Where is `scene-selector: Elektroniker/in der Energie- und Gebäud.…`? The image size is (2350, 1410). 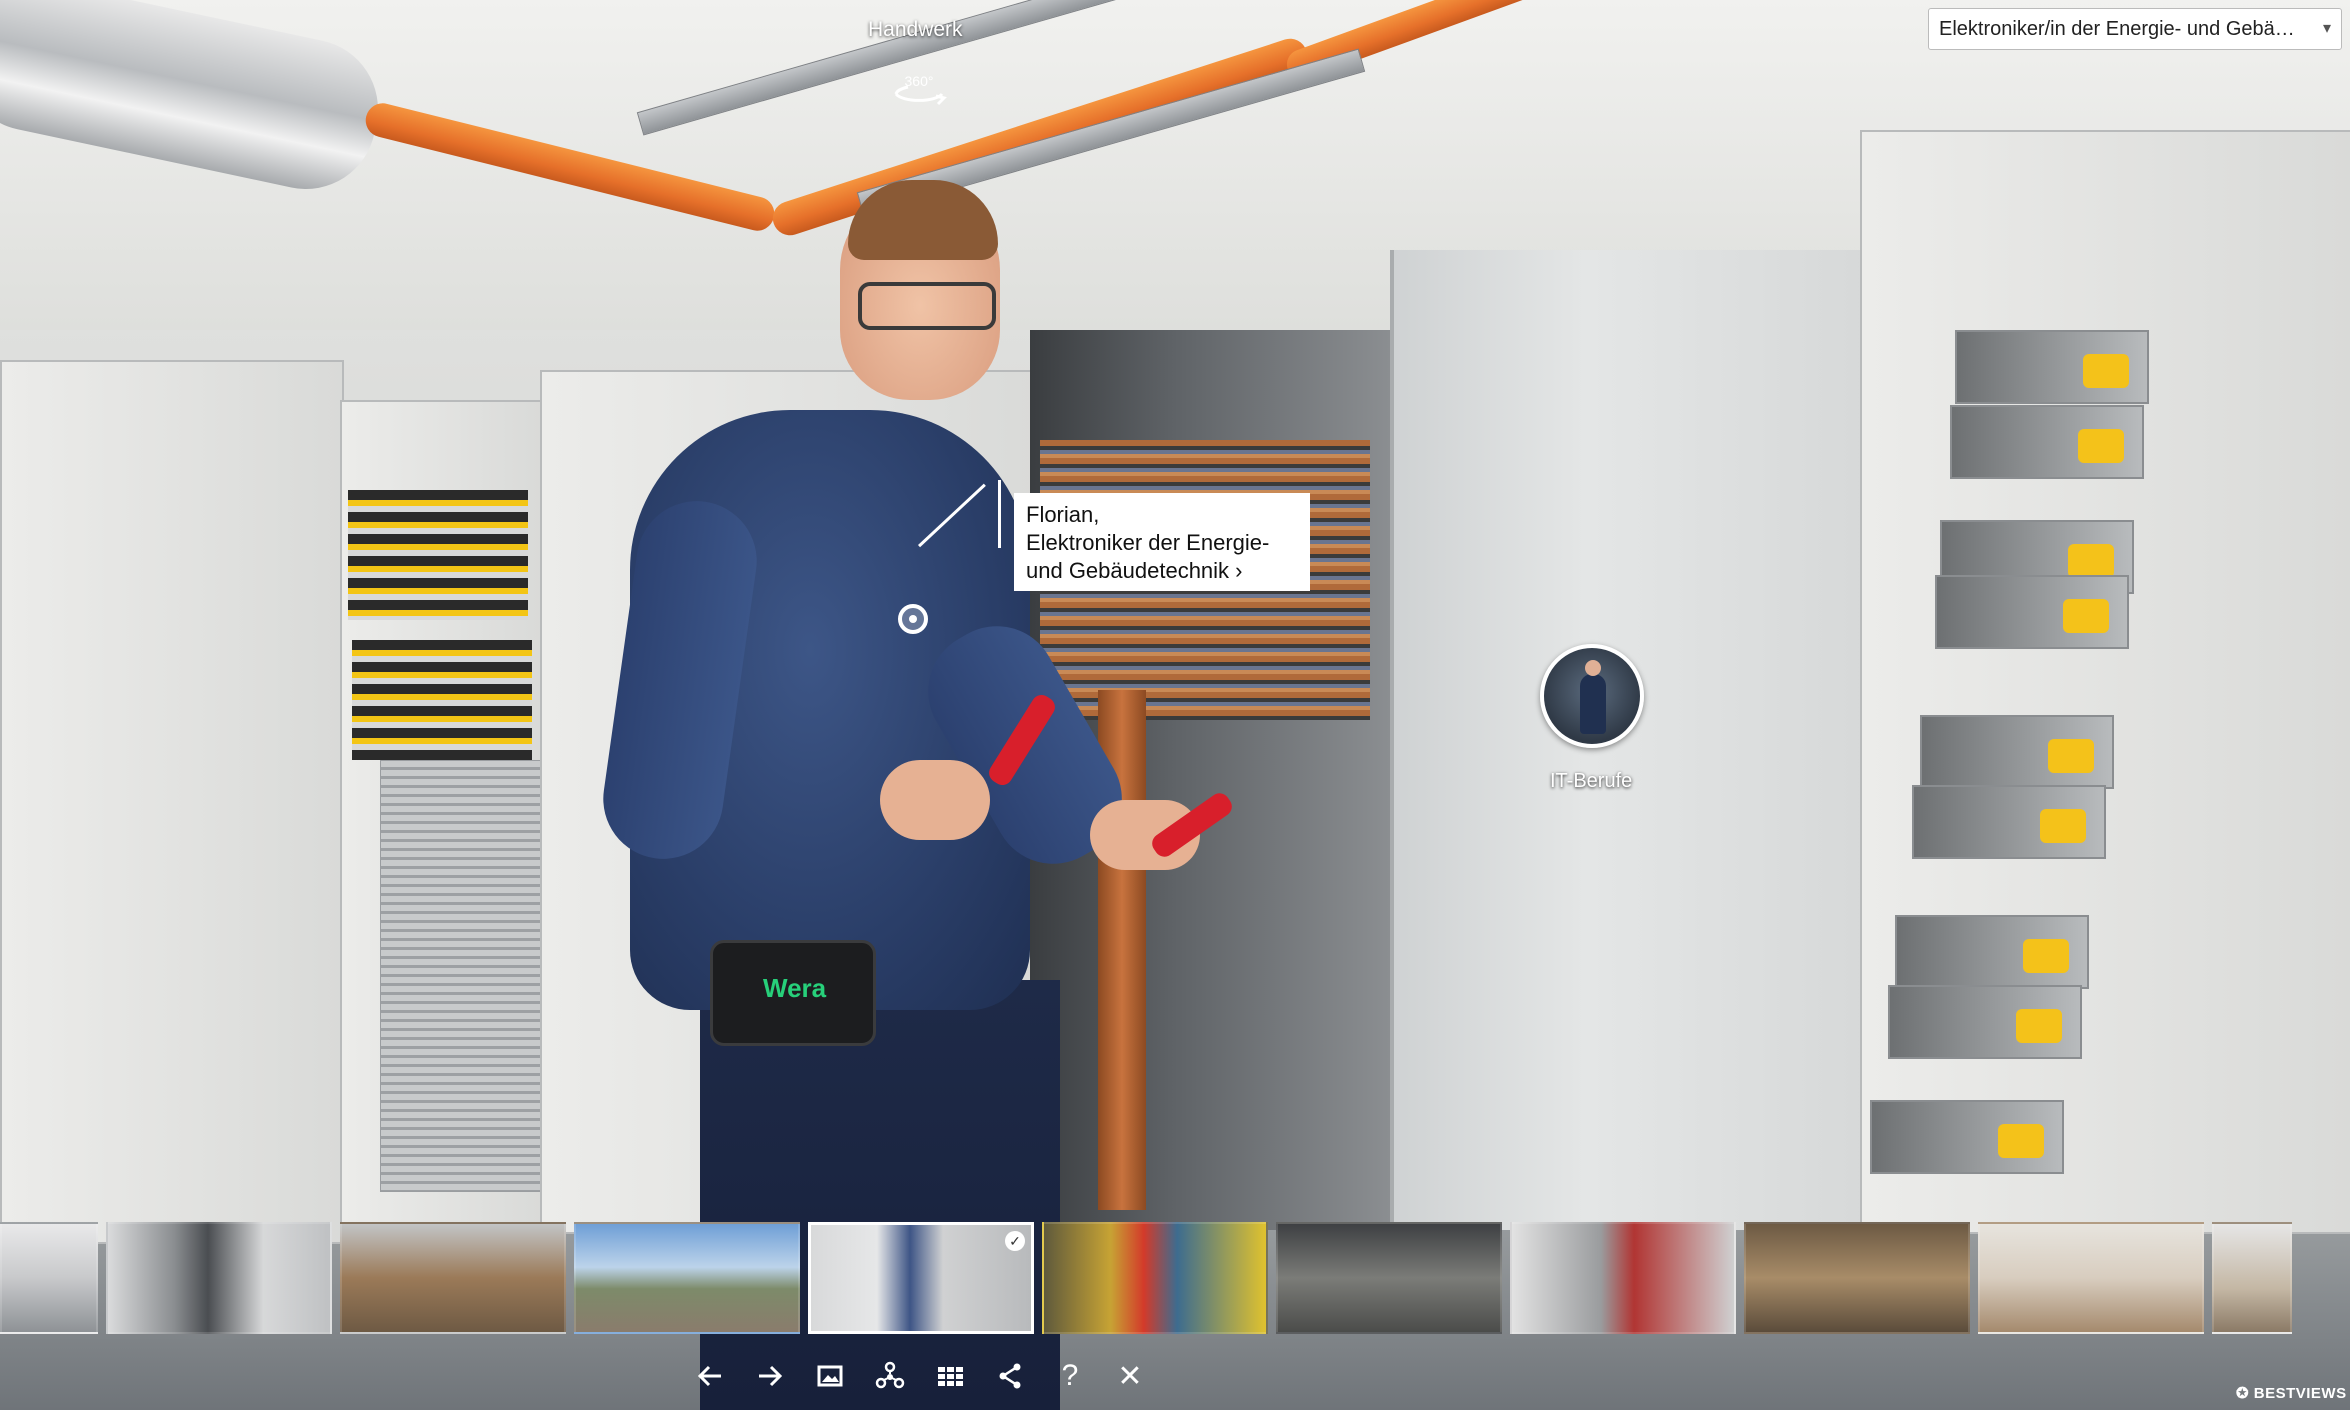 scene-selector: Elektroniker/in der Energie- und Gebäud.… is located at coordinates (2135, 29).